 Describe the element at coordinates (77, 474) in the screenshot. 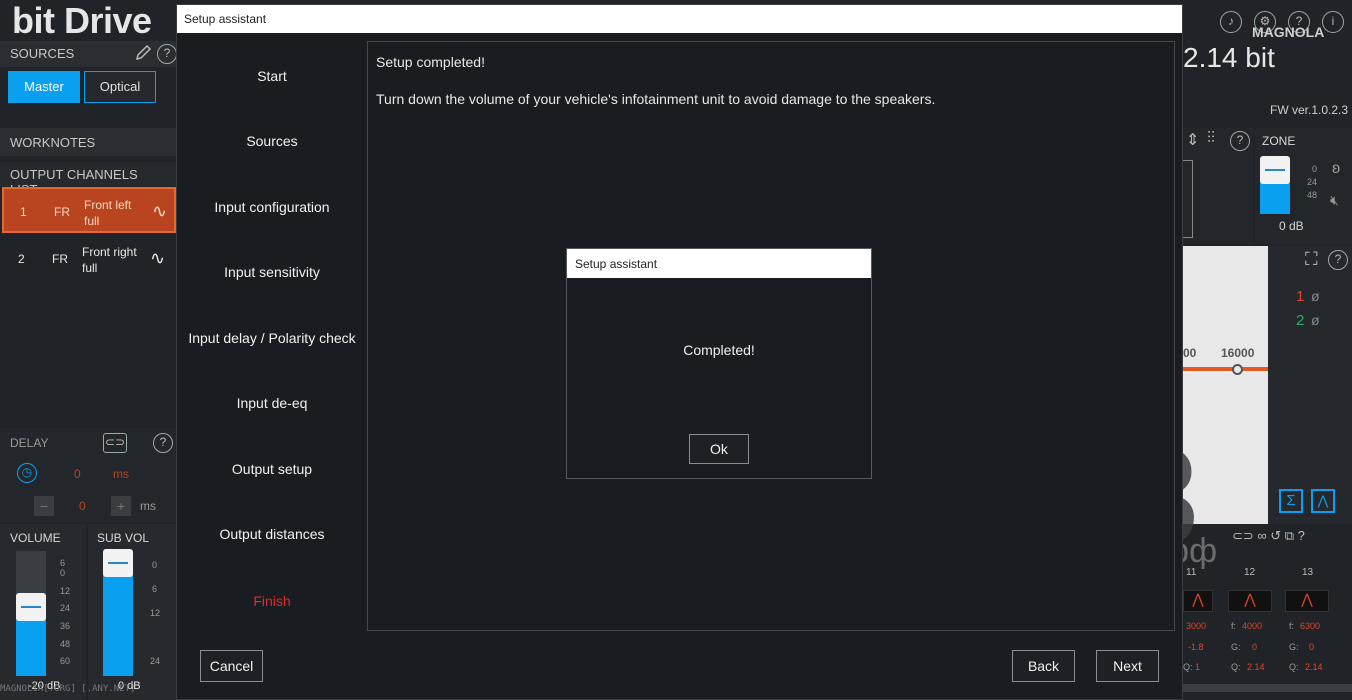

I see `delay-value: 0` at that location.